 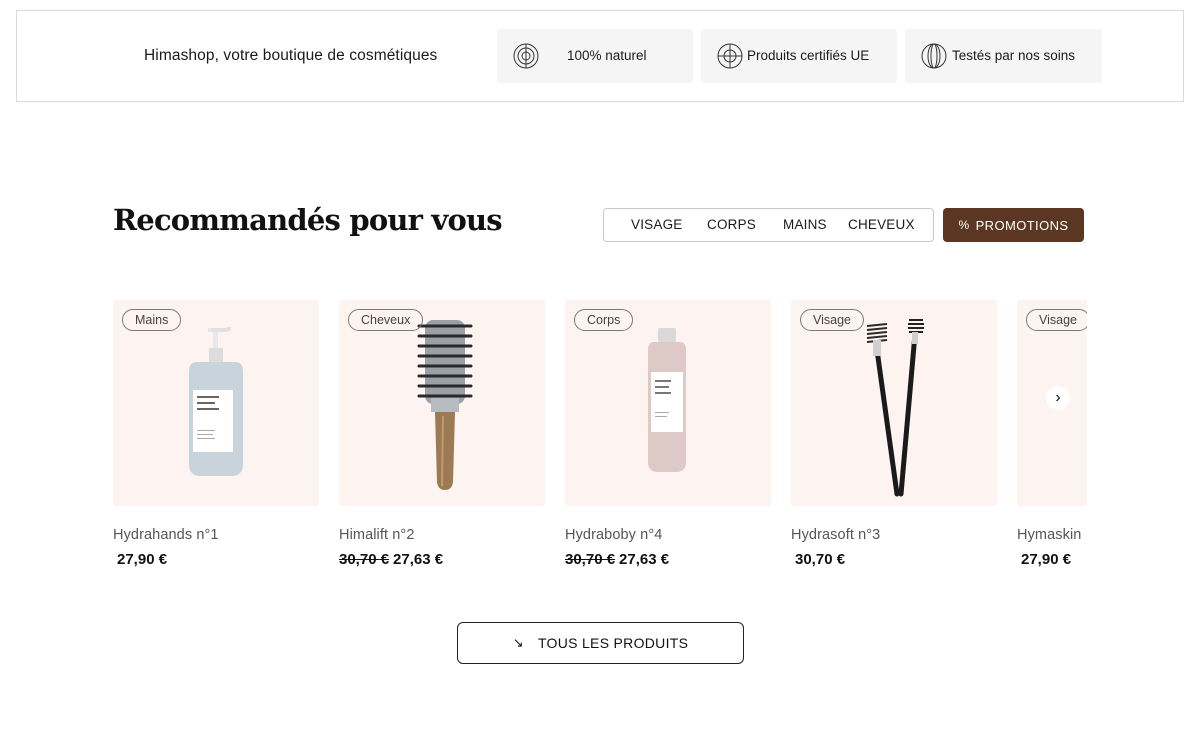 I want to click on product-image: Corps, so click(x=668, y=403).